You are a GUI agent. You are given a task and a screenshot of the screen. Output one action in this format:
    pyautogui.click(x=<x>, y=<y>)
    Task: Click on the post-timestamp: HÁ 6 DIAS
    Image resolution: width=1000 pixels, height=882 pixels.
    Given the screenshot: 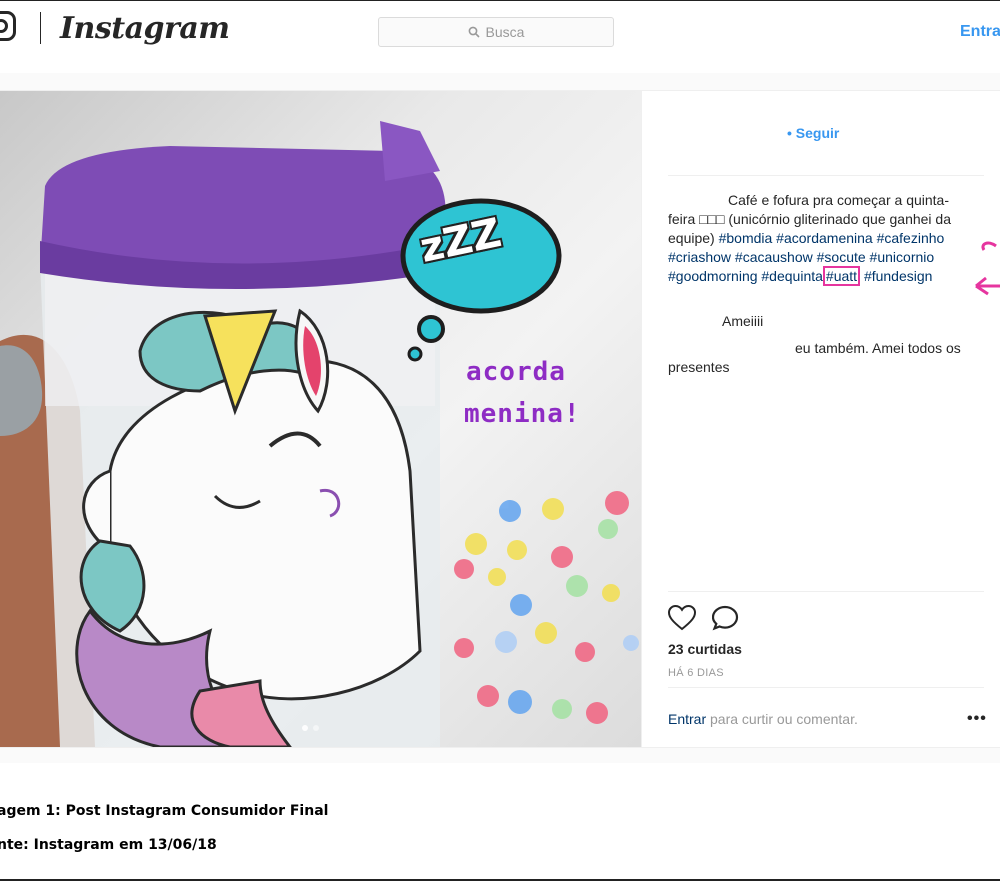 What is the action you would take?
    pyautogui.click(x=696, y=673)
    